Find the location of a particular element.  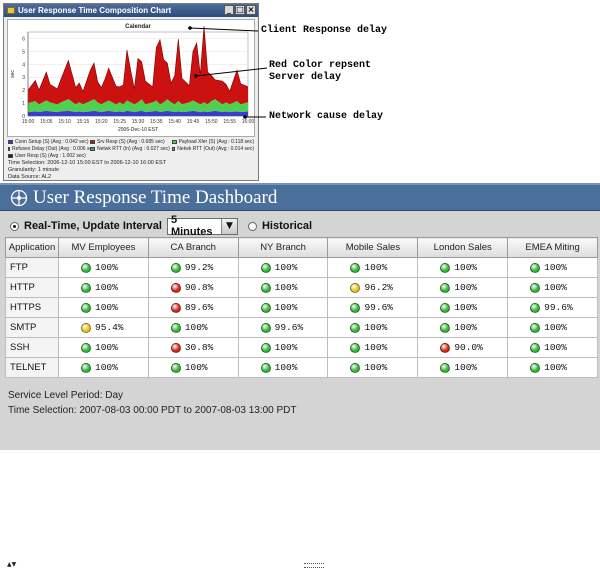

table-row: HTTPS 100% 89.6% 100% 99.6% 100% 99.6% is located at coordinates (301, 307).